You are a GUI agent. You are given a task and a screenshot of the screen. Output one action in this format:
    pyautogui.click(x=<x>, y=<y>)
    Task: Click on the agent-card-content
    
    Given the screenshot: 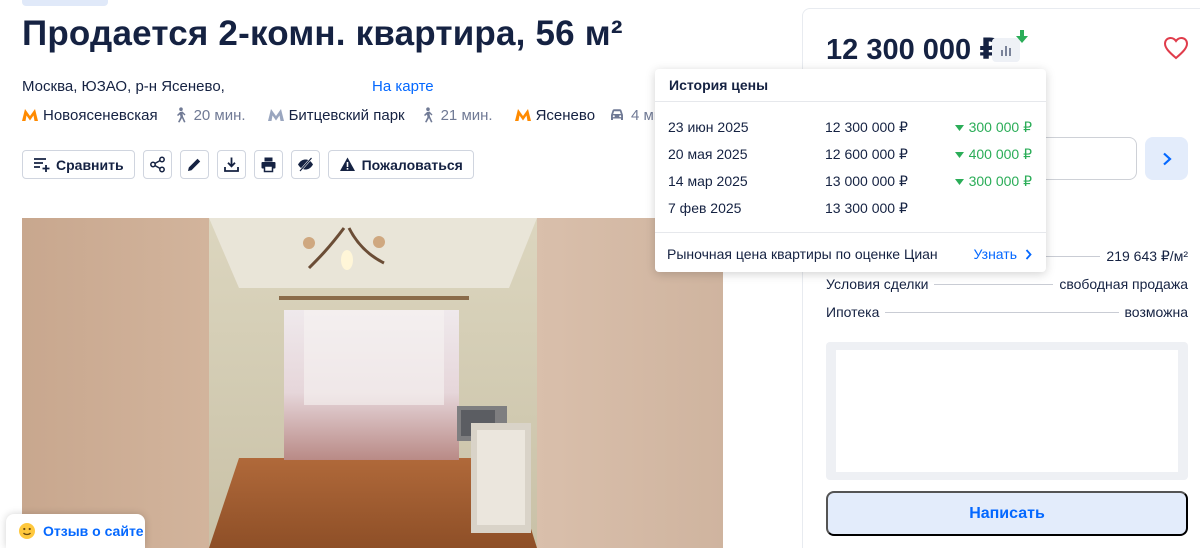 What is the action you would take?
    pyautogui.click(x=1007, y=411)
    